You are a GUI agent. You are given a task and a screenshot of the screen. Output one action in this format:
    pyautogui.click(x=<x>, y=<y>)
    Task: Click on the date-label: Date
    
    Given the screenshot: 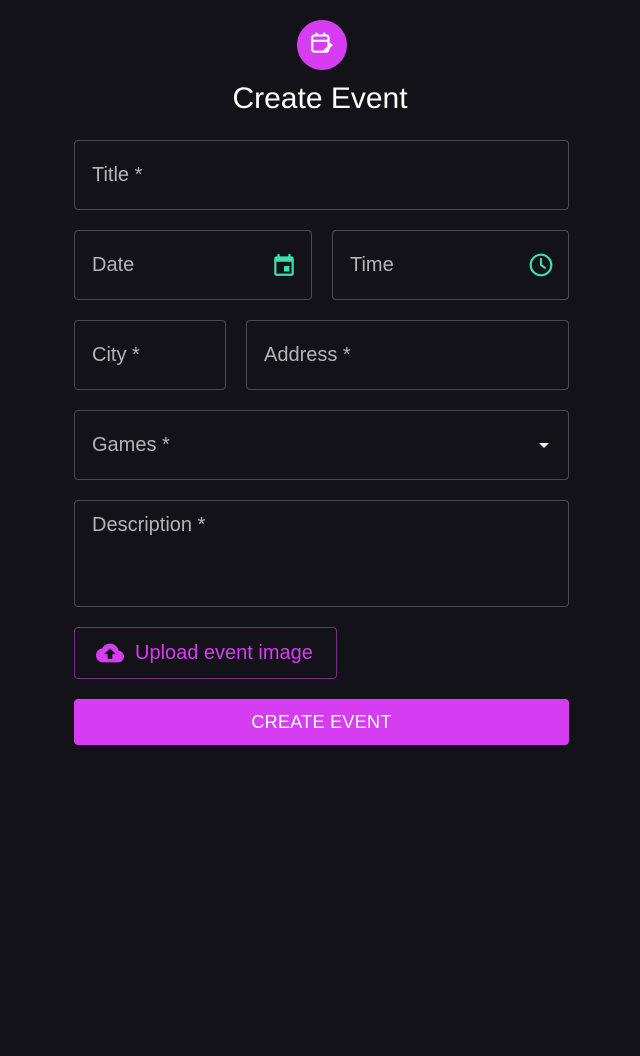 What is the action you would take?
    pyautogui.click(x=113, y=265)
    